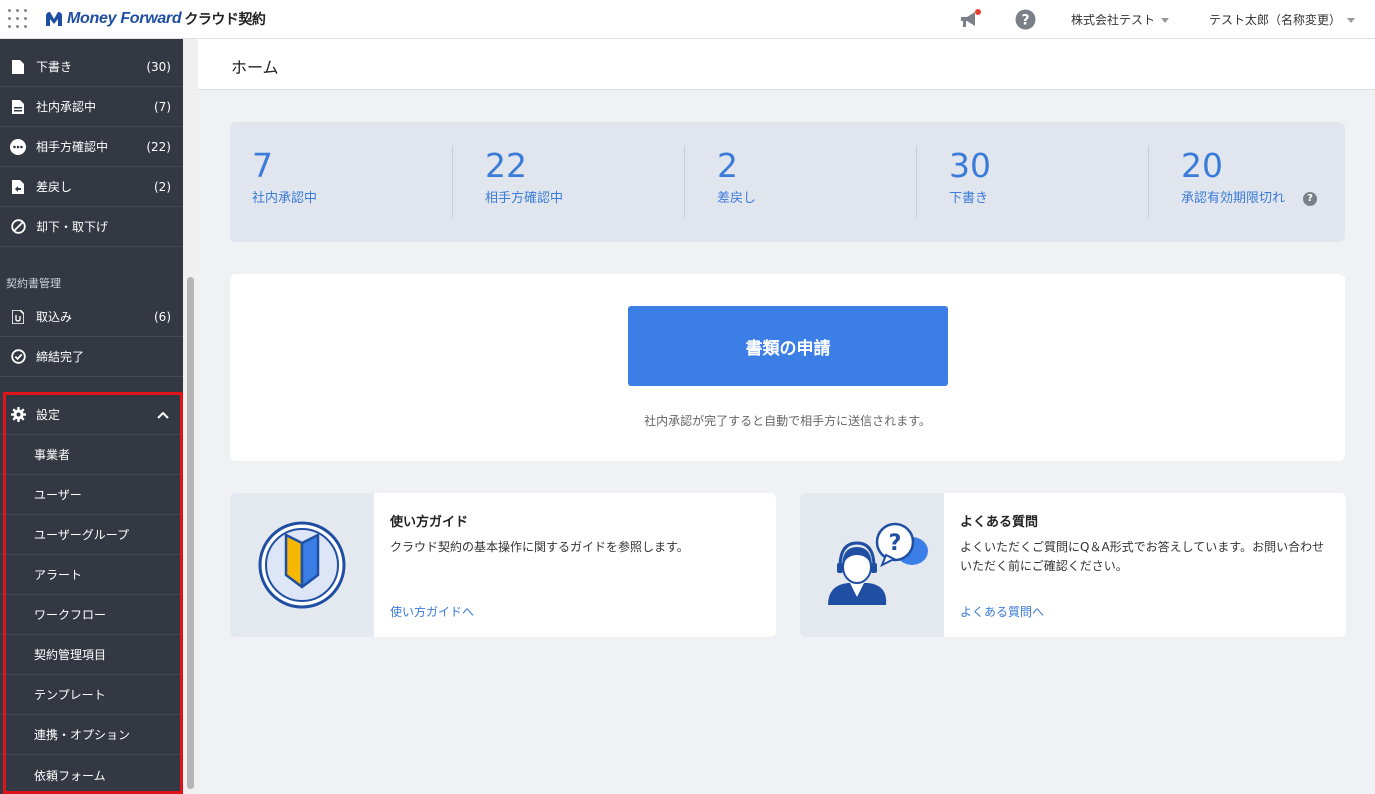 Image resolution: width=1375 pixels, height=794 pixels. Describe the element at coordinates (1249, 196) in the screenshot. I see `stat-label: 承認有効期限切れ?` at that location.